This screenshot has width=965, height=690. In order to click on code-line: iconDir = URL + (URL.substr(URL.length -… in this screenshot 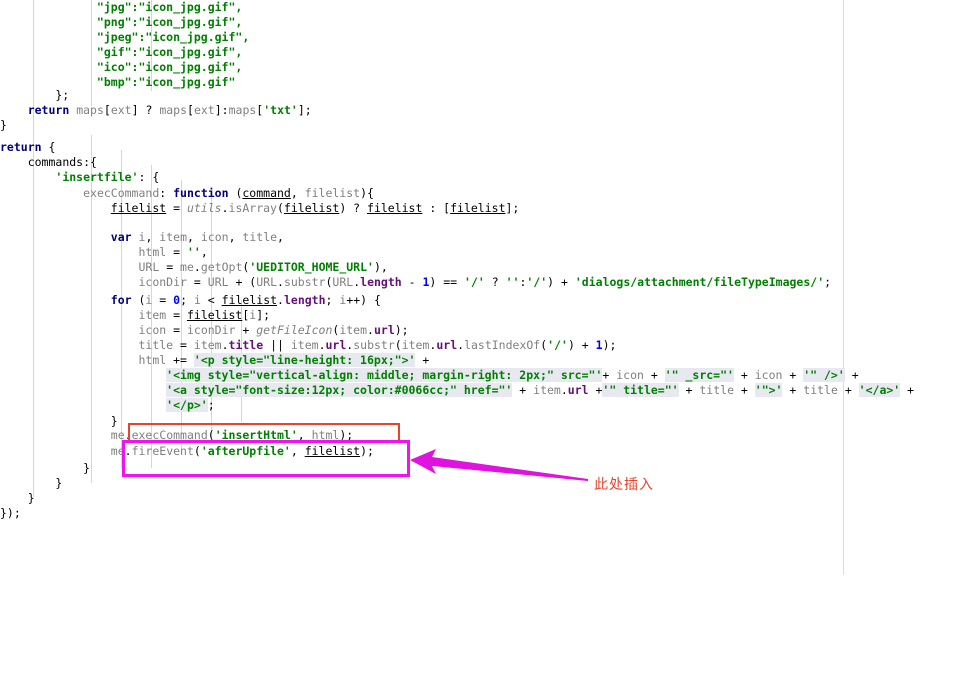, I will do `click(485, 282)`.